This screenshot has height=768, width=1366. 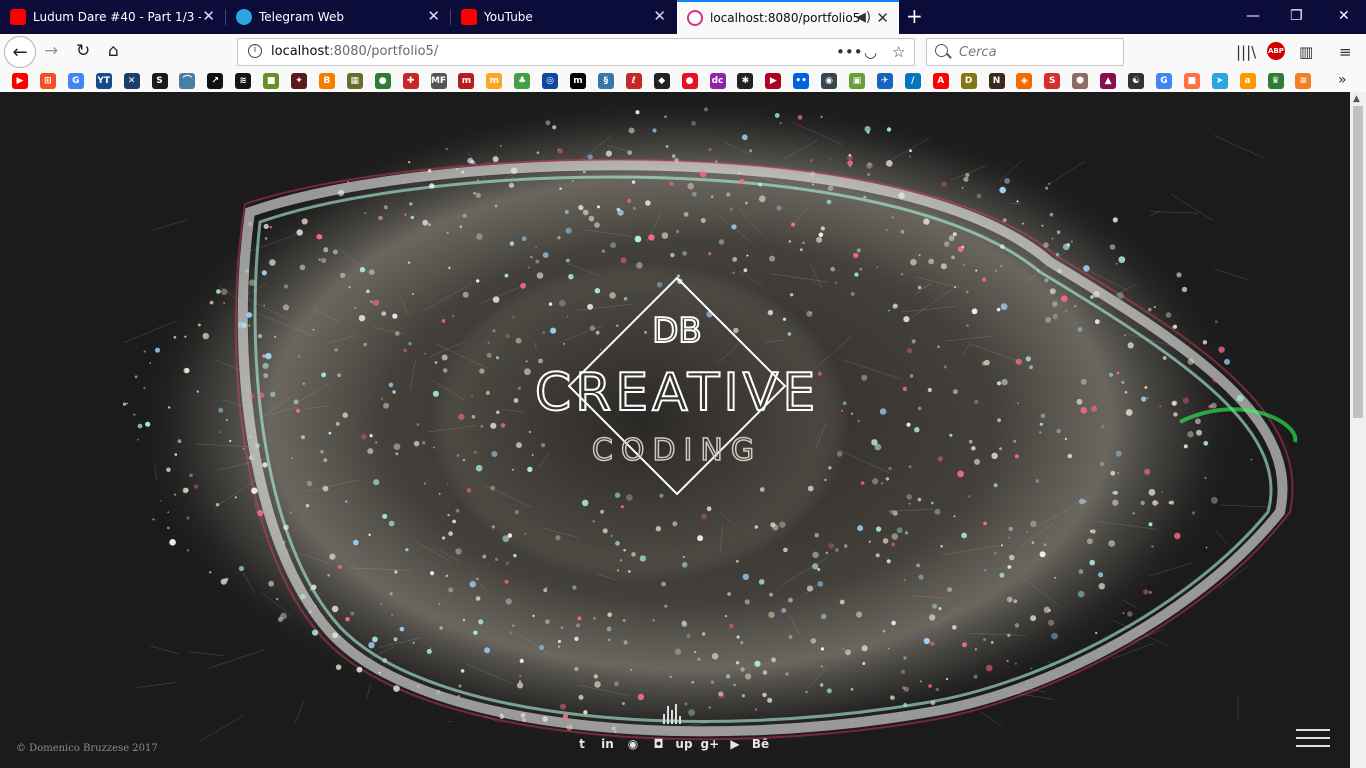 What do you see at coordinates (1246, 52) in the screenshot?
I see `library-icon: |||\` at bounding box center [1246, 52].